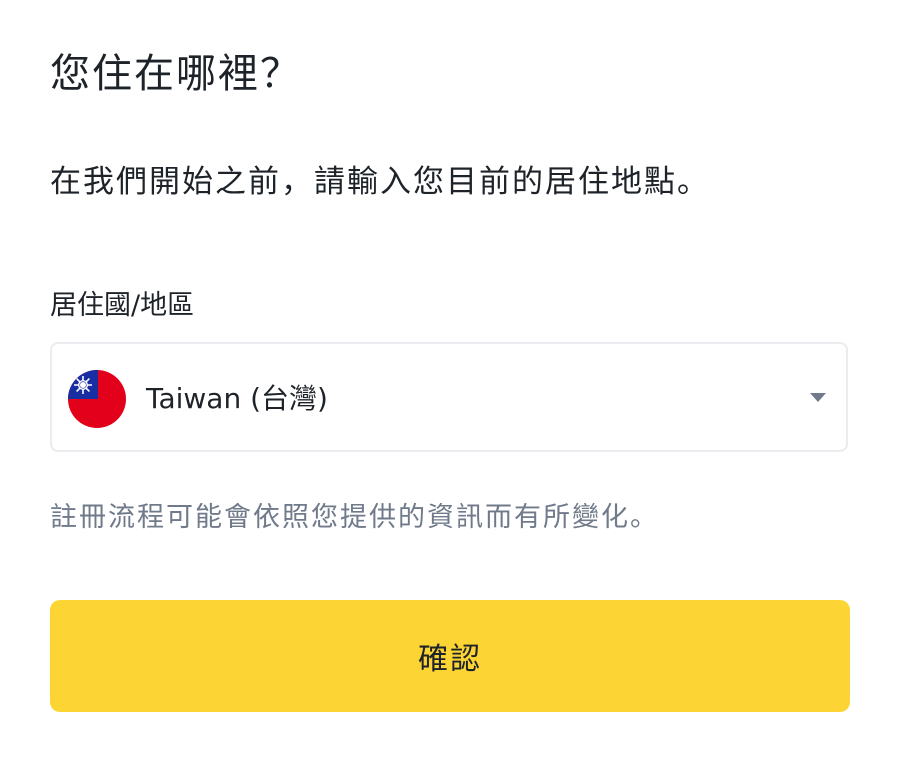  Describe the element at coordinates (449, 397) in the screenshot. I see `residence-country-select: Taiwan (台灣)` at that location.